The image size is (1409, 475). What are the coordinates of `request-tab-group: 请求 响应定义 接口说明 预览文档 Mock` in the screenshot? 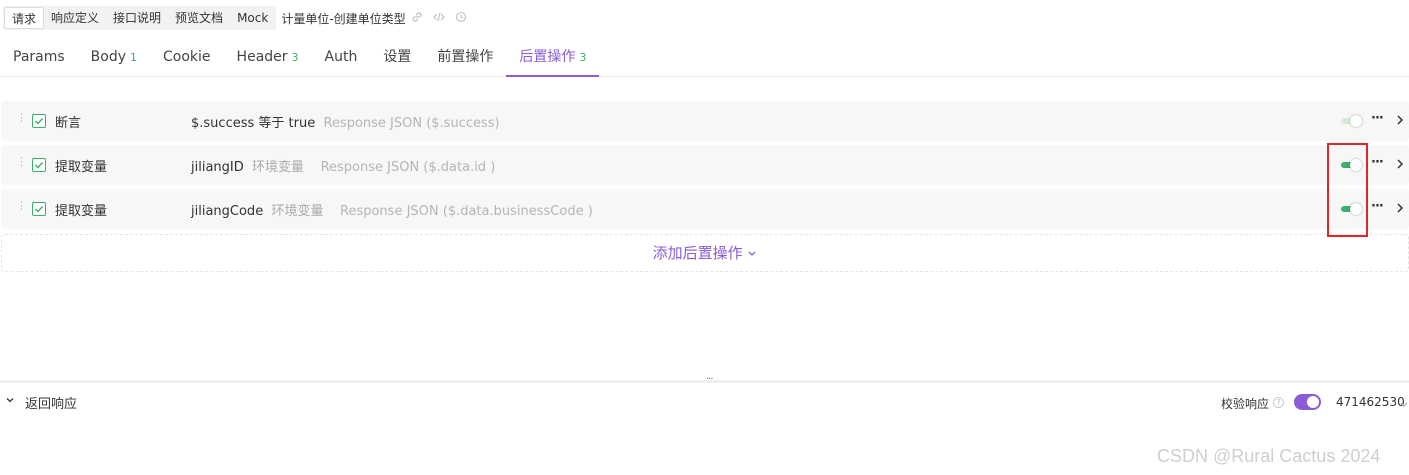 It's located at (140, 18).